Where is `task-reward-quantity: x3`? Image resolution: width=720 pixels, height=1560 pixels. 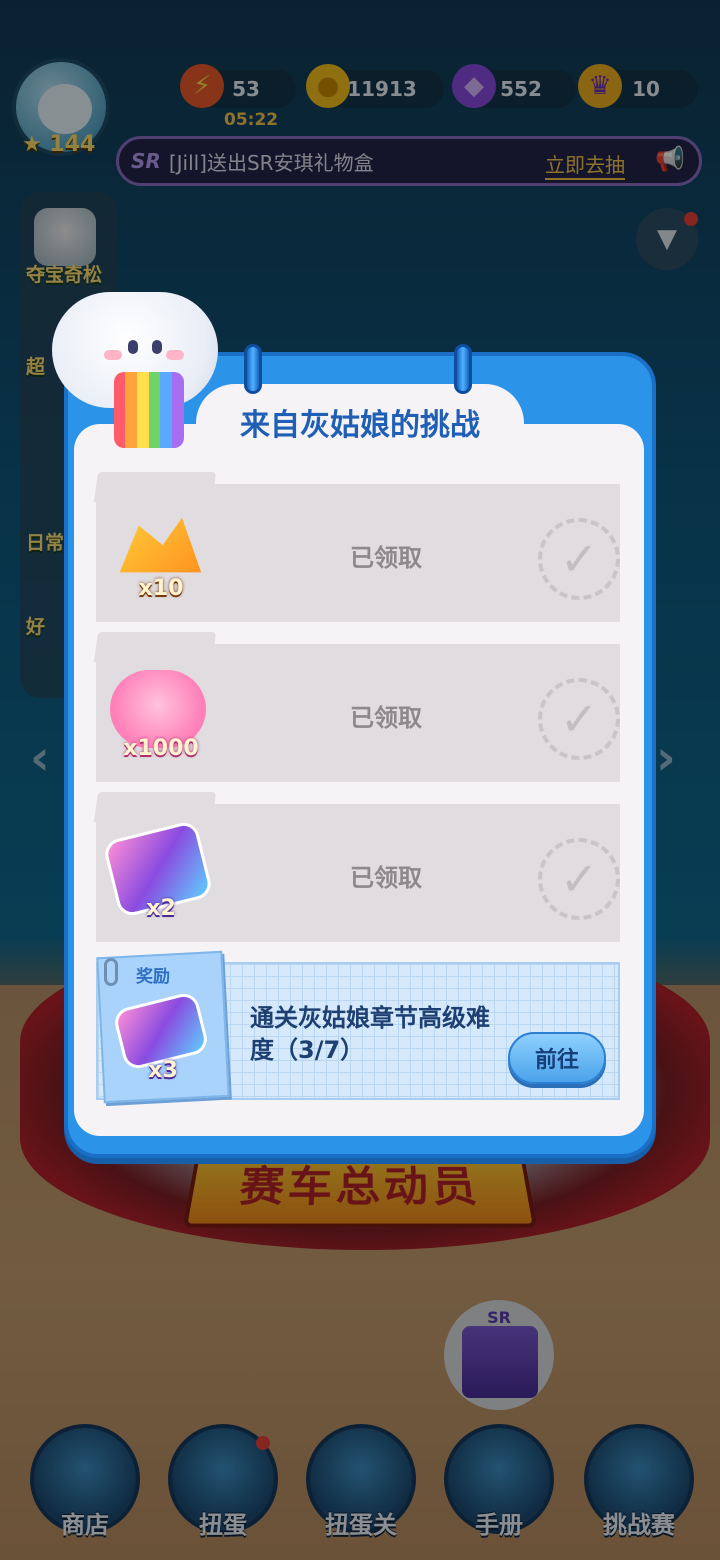
task-reward-quantity: x3 is located at coordinates (163, 1070).